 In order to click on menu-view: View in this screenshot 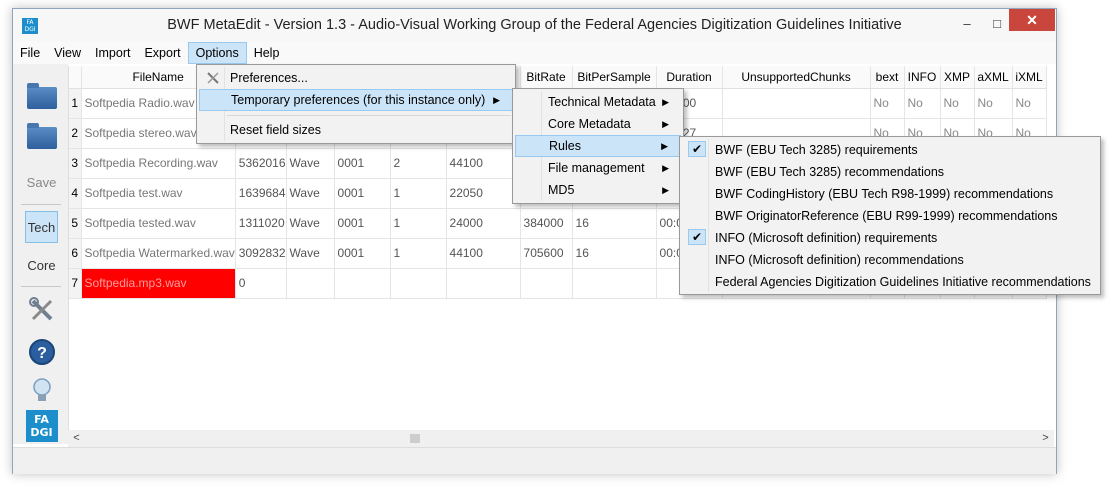, I will do `click(67, 53)`.